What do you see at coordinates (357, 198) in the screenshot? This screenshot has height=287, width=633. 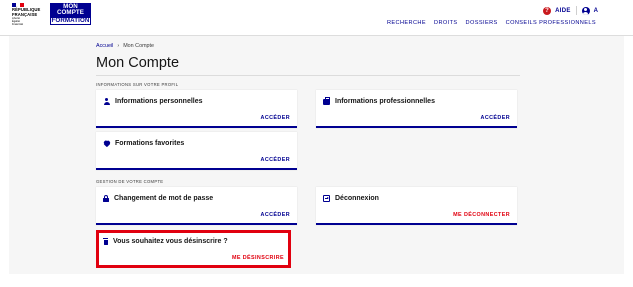 I see `card-logout-title: Déconnexion` at bounding box center [357, 198].